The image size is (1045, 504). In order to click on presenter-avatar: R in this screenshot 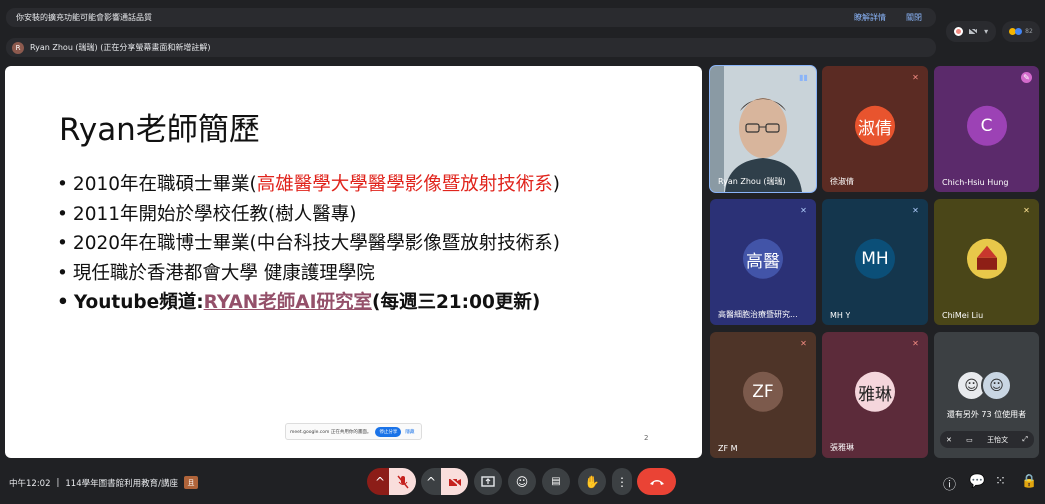, I will do `click(18, 47)`.